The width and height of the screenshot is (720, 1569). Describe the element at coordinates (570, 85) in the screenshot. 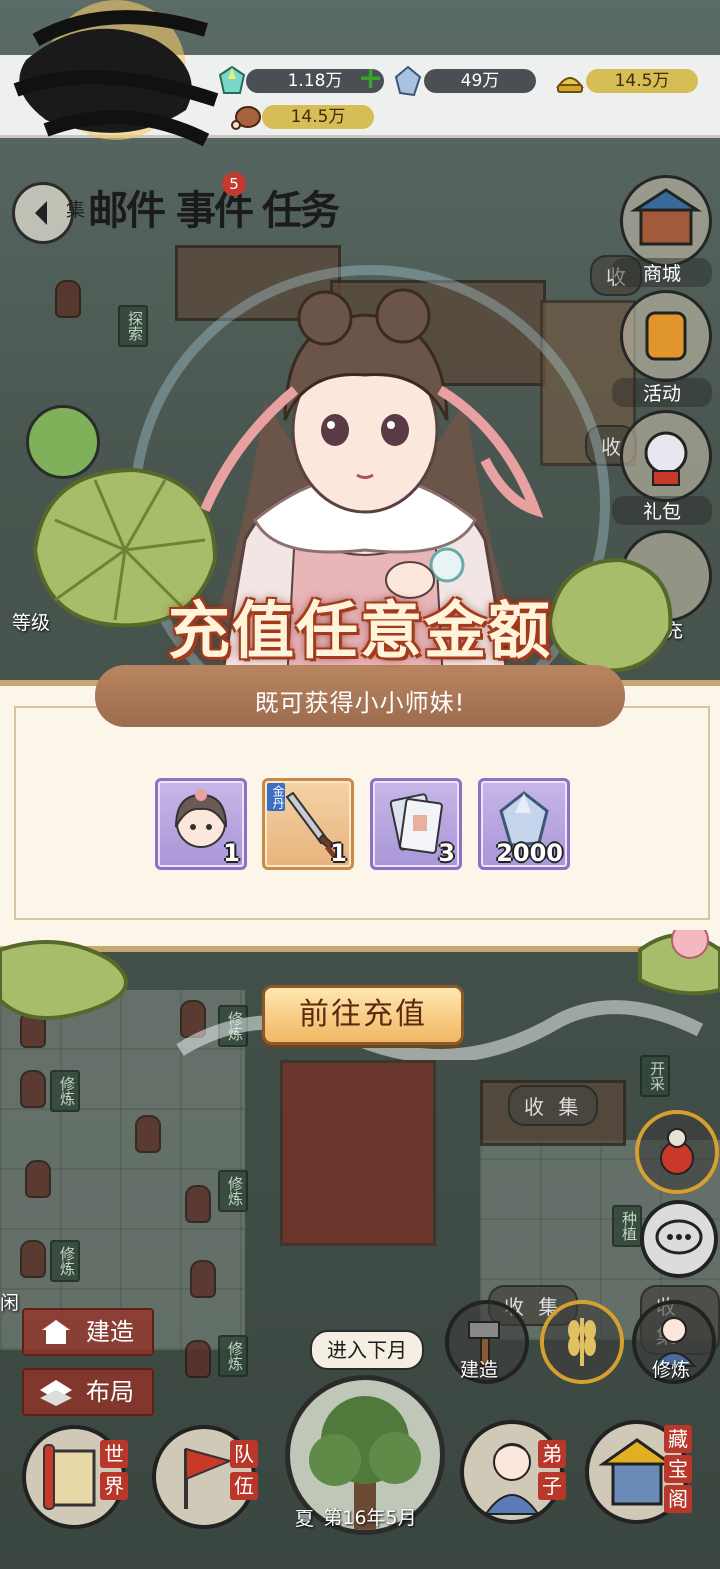

I see `gold-ingot-icon` at that location.